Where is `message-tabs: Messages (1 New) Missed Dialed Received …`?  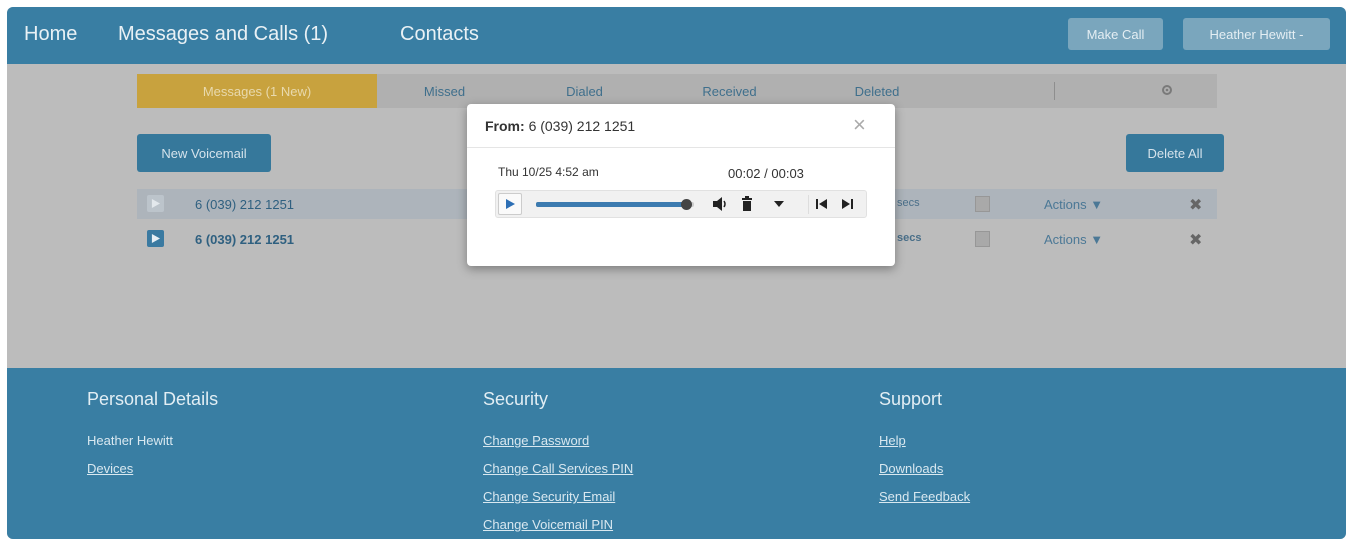 message-tabs: Messages (1 New) Missed Dialed Received … is located at coordinates (677, 91).